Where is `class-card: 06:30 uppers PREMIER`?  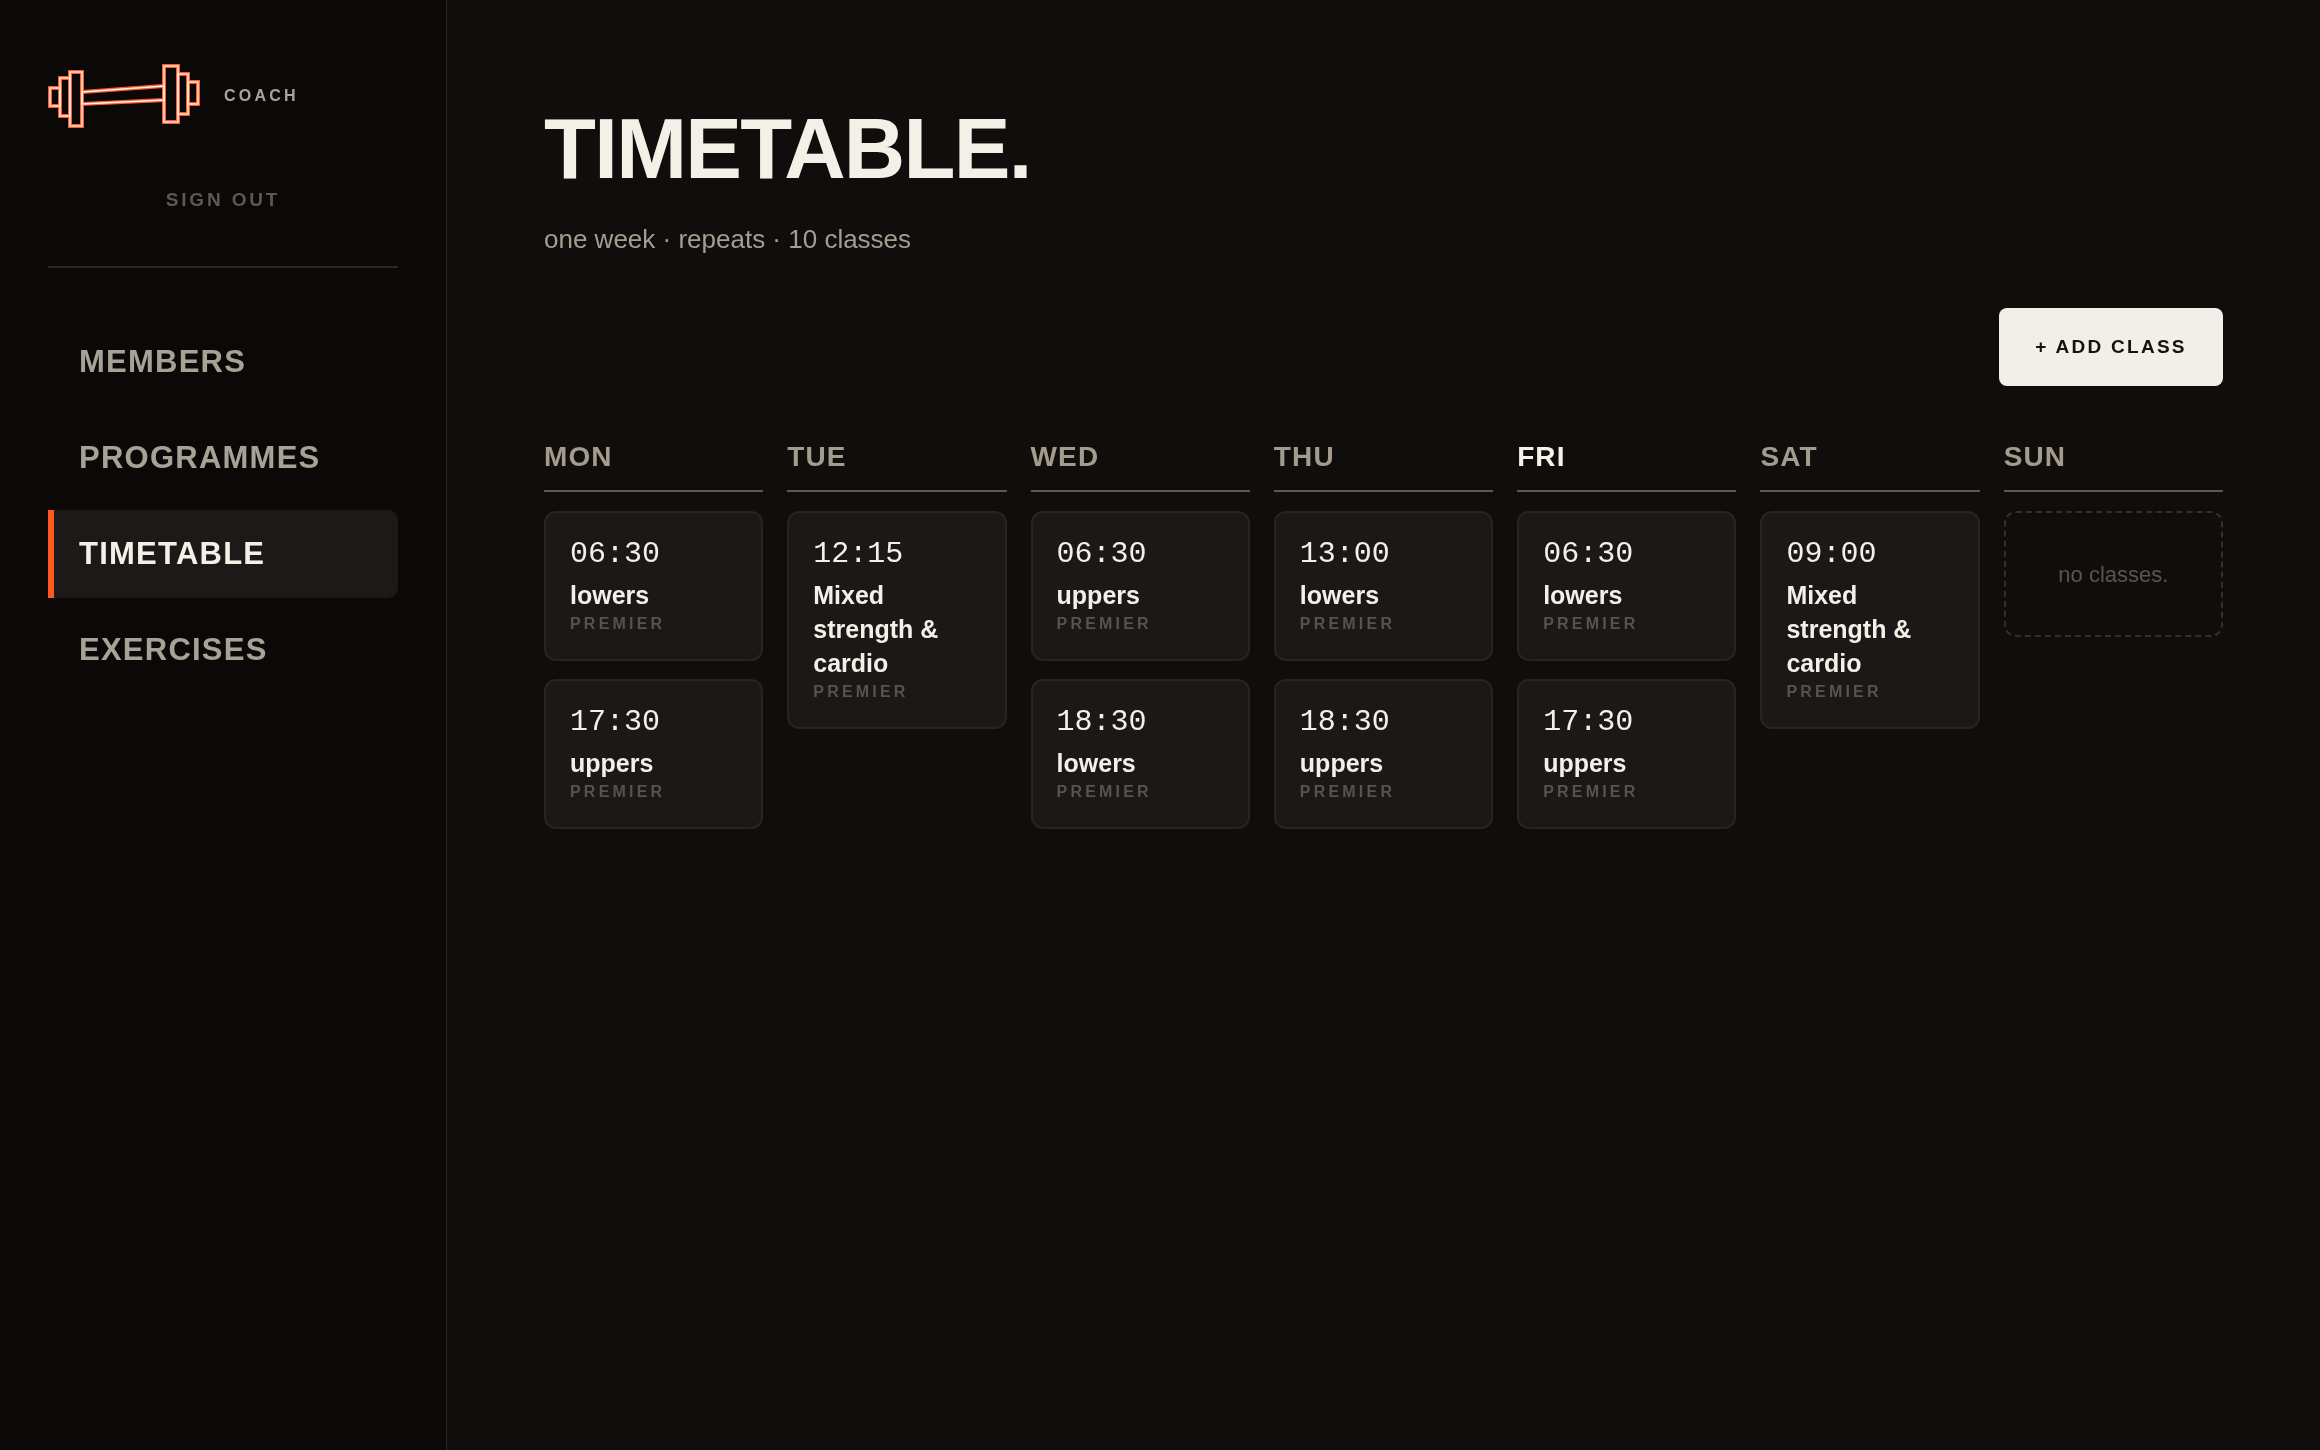 class-card: 06:30 uppers PREMIER is located at coordinates (1140, 586).